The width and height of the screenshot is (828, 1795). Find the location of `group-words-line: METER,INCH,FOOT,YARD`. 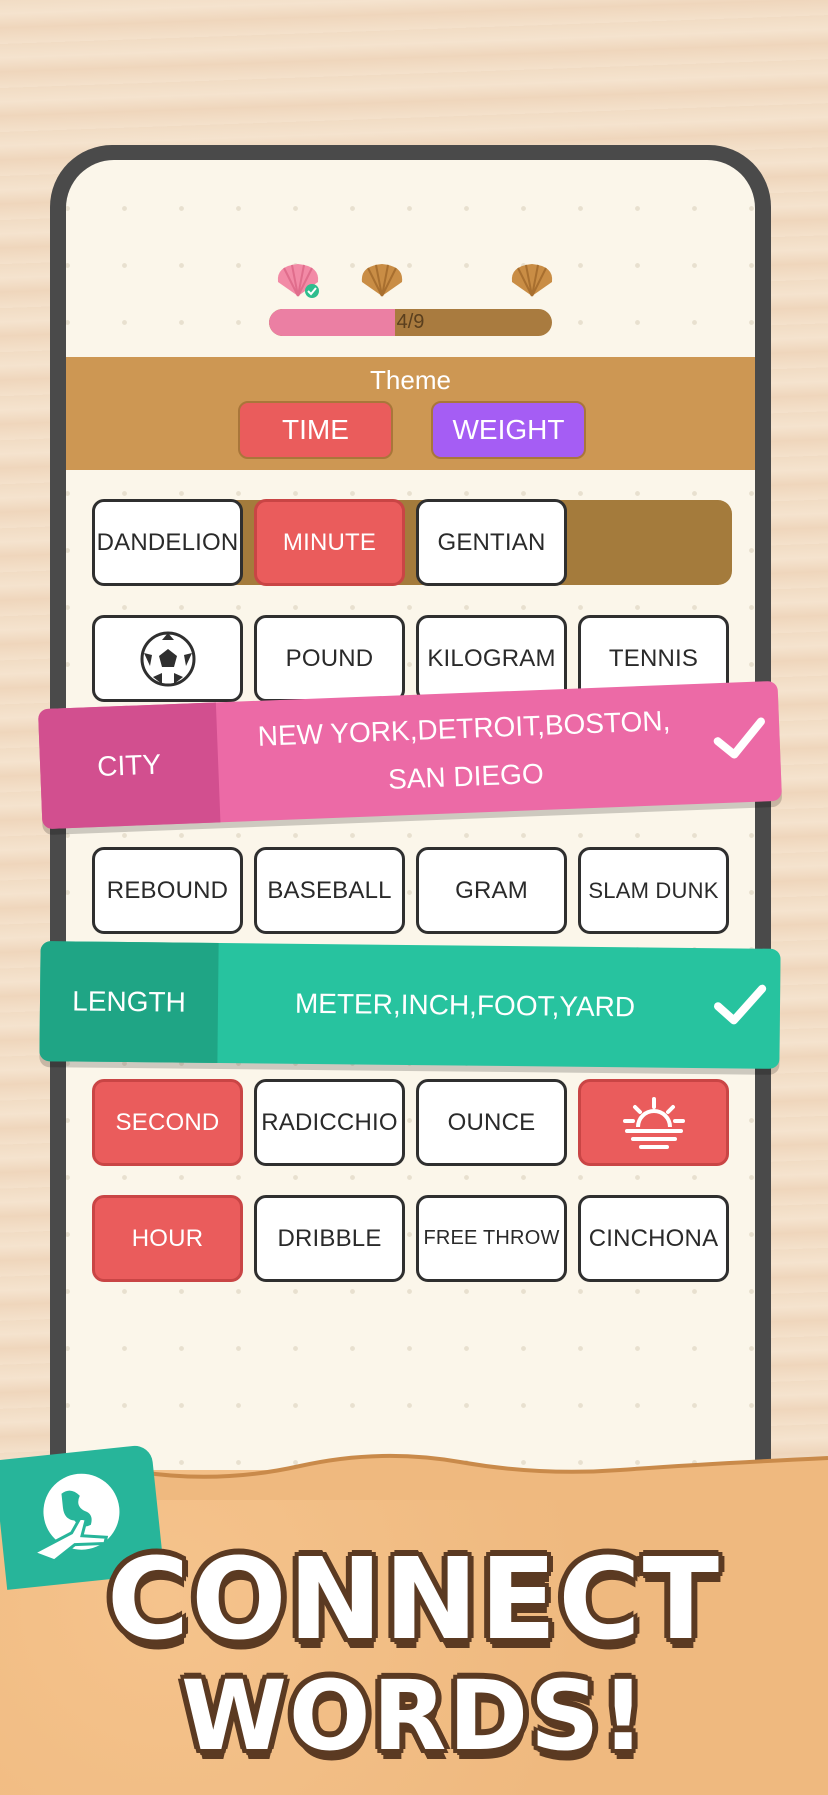

group-words-line: METER,INCH,FOOT,YARD is located at coordinates (465, 1005).